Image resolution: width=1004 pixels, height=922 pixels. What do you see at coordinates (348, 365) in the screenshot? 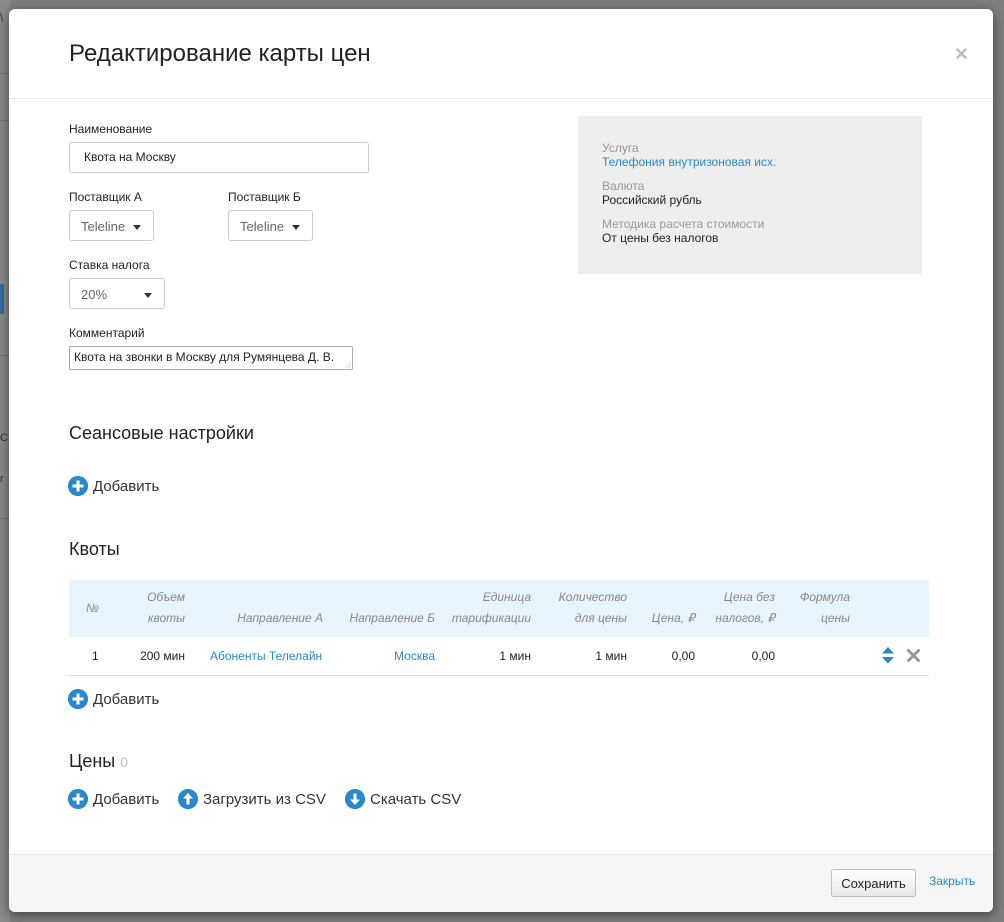
I see `resize-handle-icon` at bounding box center [348, 365].